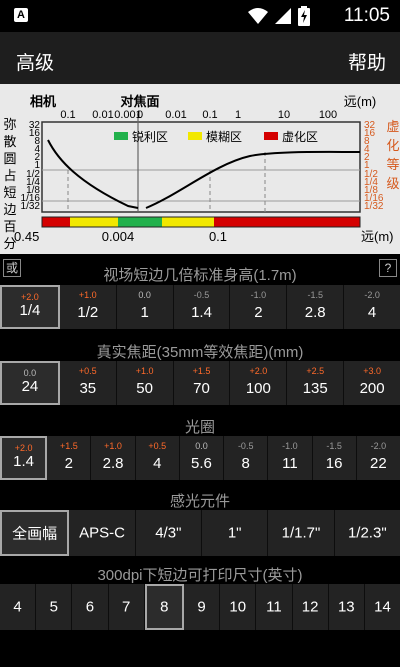 The width and height of the screenshot is (400, 667). Describe the element at coordinates (113, 446) in the screenshot. I see `aperture-option-ev-delta: +1.0` at that location.